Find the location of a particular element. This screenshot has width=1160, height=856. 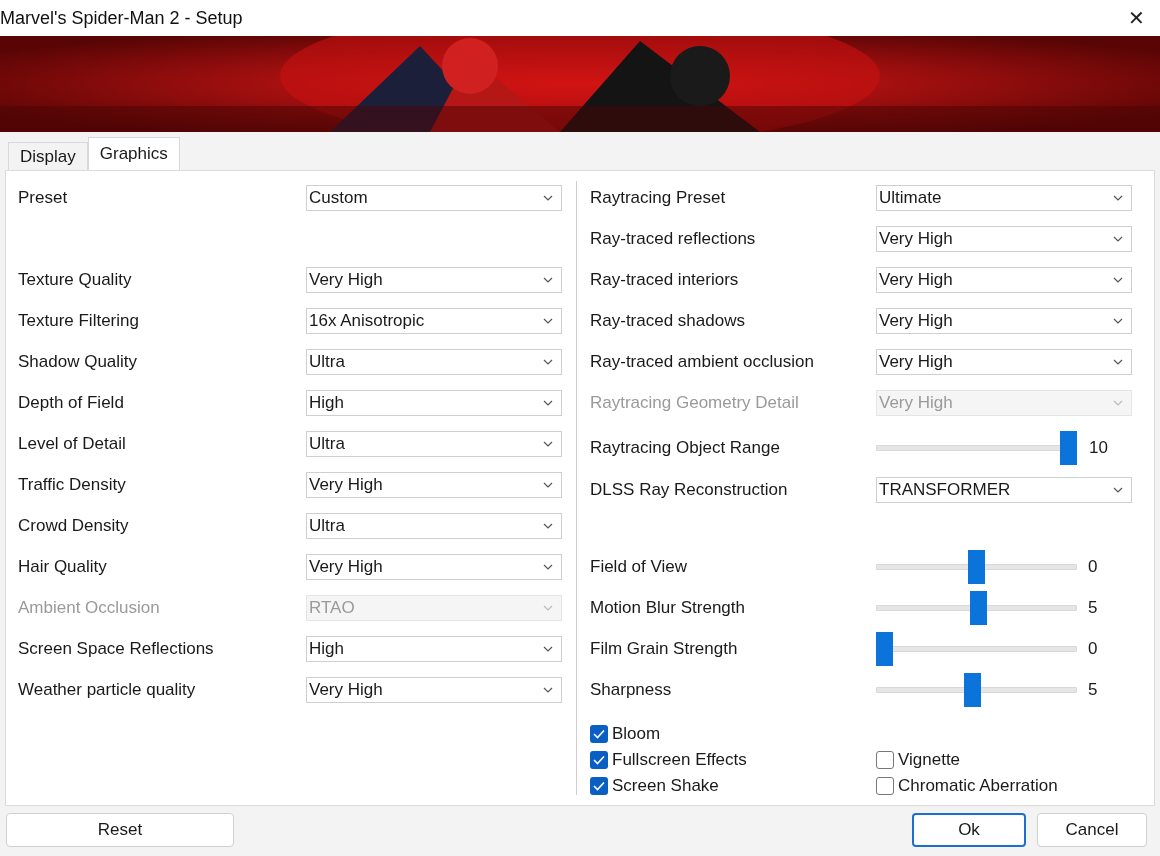

setting-label: Film Grain Strength is located at coordinates (664, 648).